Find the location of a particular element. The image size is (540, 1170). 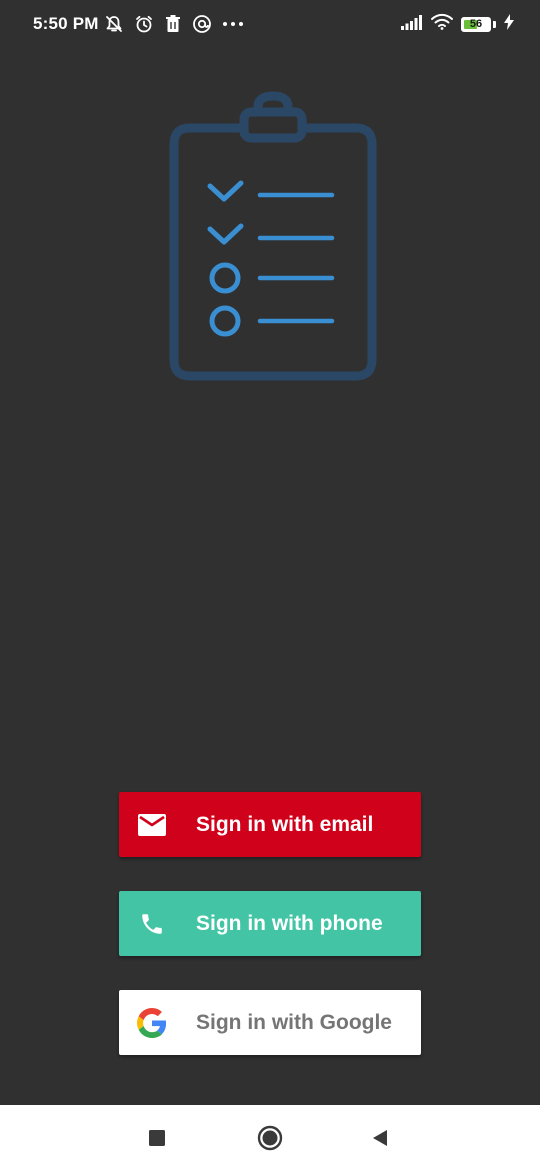

email-icon is located at coordinates (152, 825).